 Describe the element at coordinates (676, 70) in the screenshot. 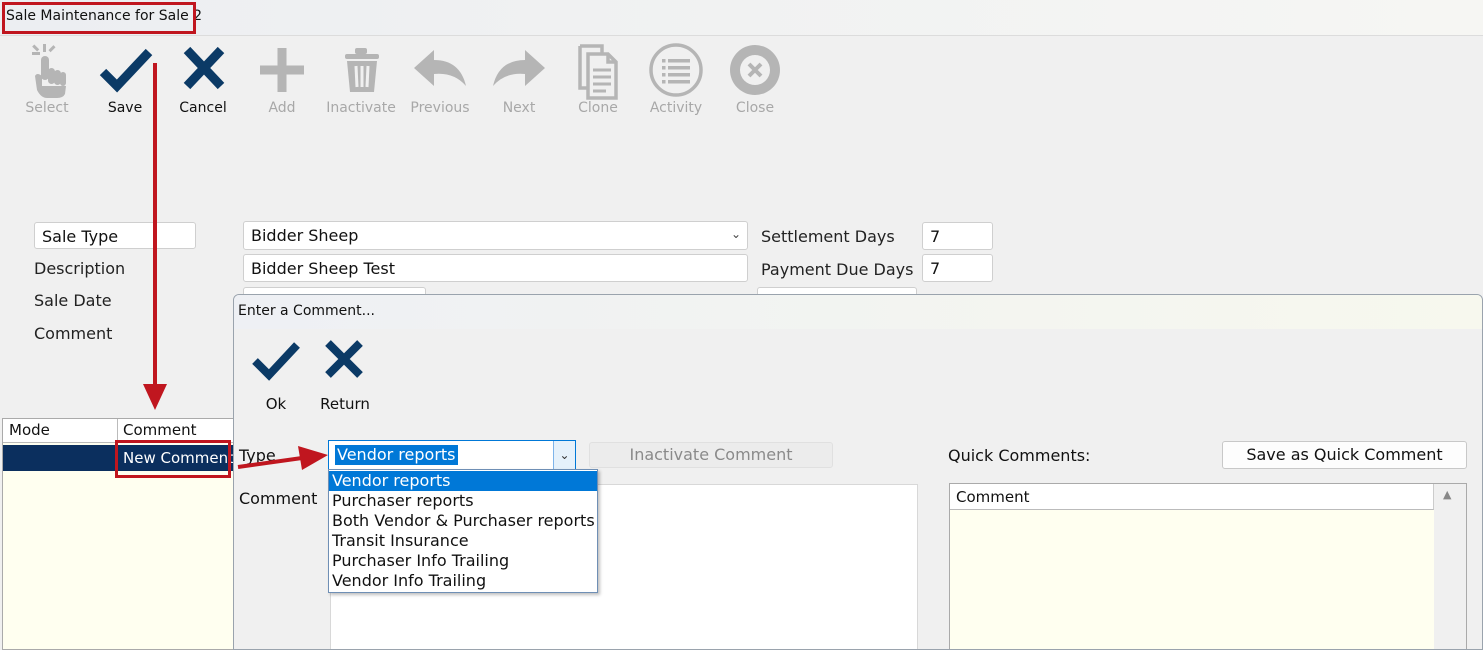

I see `list-circle-icon` at that location.